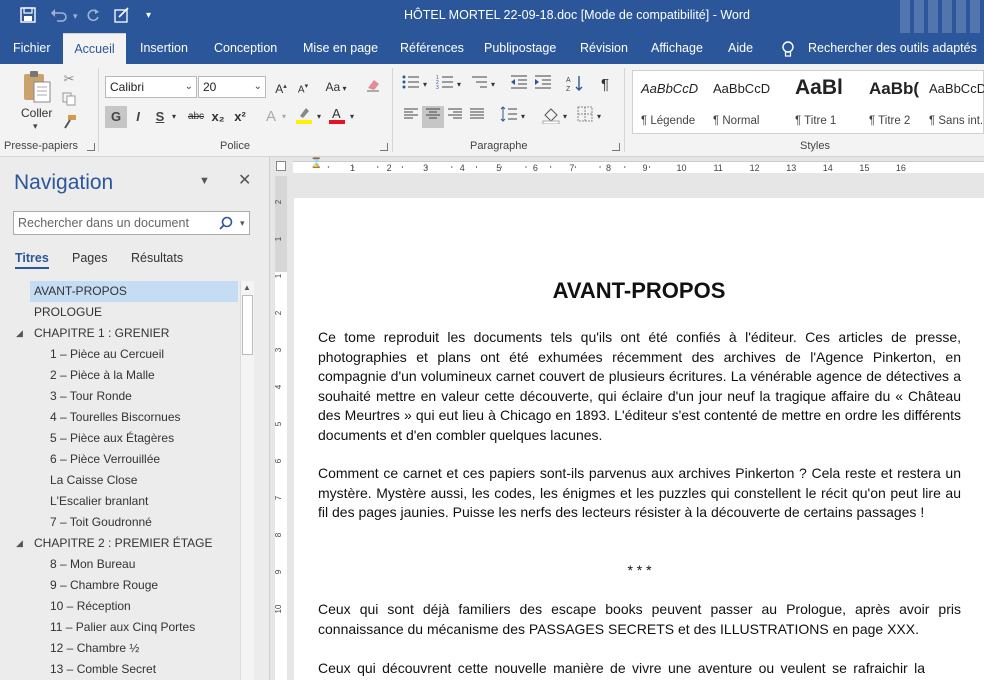 Image resolution: width=984 pixels, height=680 pixels. I want to click on heading-item: 4 – Tourelles Biscornues, so click(115, 417).